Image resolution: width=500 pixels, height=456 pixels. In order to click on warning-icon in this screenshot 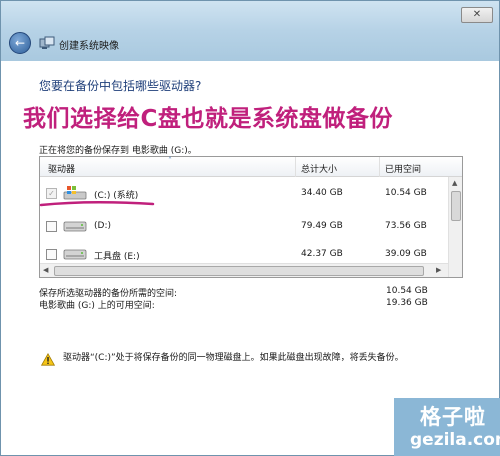, I will do `click(48, 359)`.